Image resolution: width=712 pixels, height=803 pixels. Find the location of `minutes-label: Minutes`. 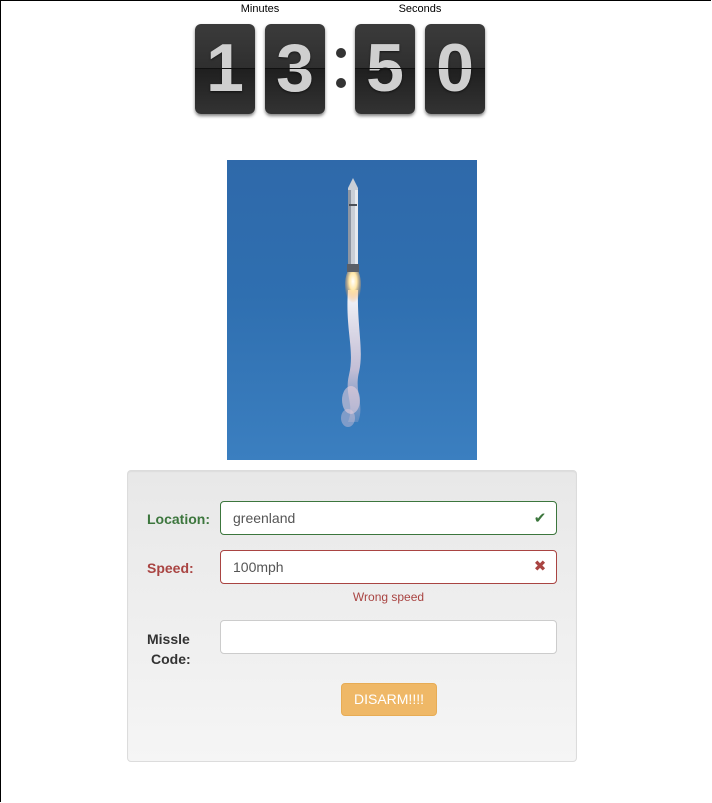

minutes-label: Minutes is located at coordinates (260, 9).